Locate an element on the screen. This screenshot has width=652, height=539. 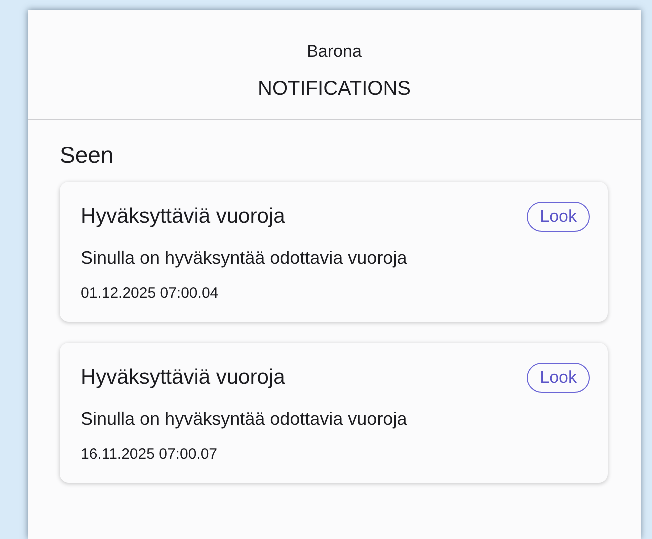
notification-timestamp: 01.12.2025 07:00.04 is located at coordinates (150, 293).